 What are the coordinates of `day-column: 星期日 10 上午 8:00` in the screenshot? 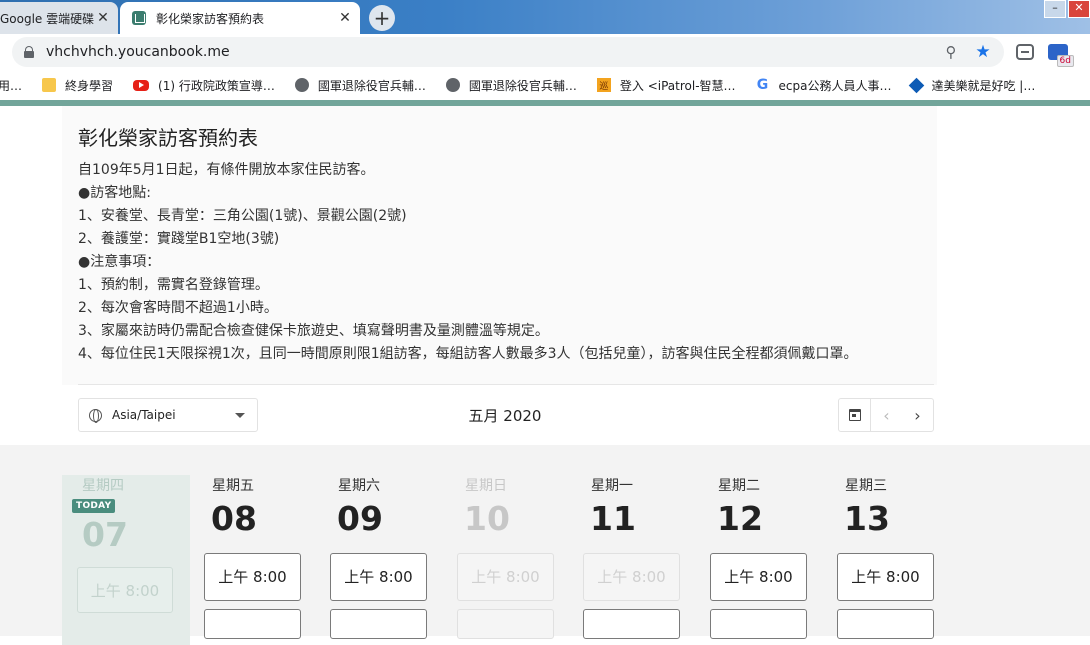 It's located at (511, 557).